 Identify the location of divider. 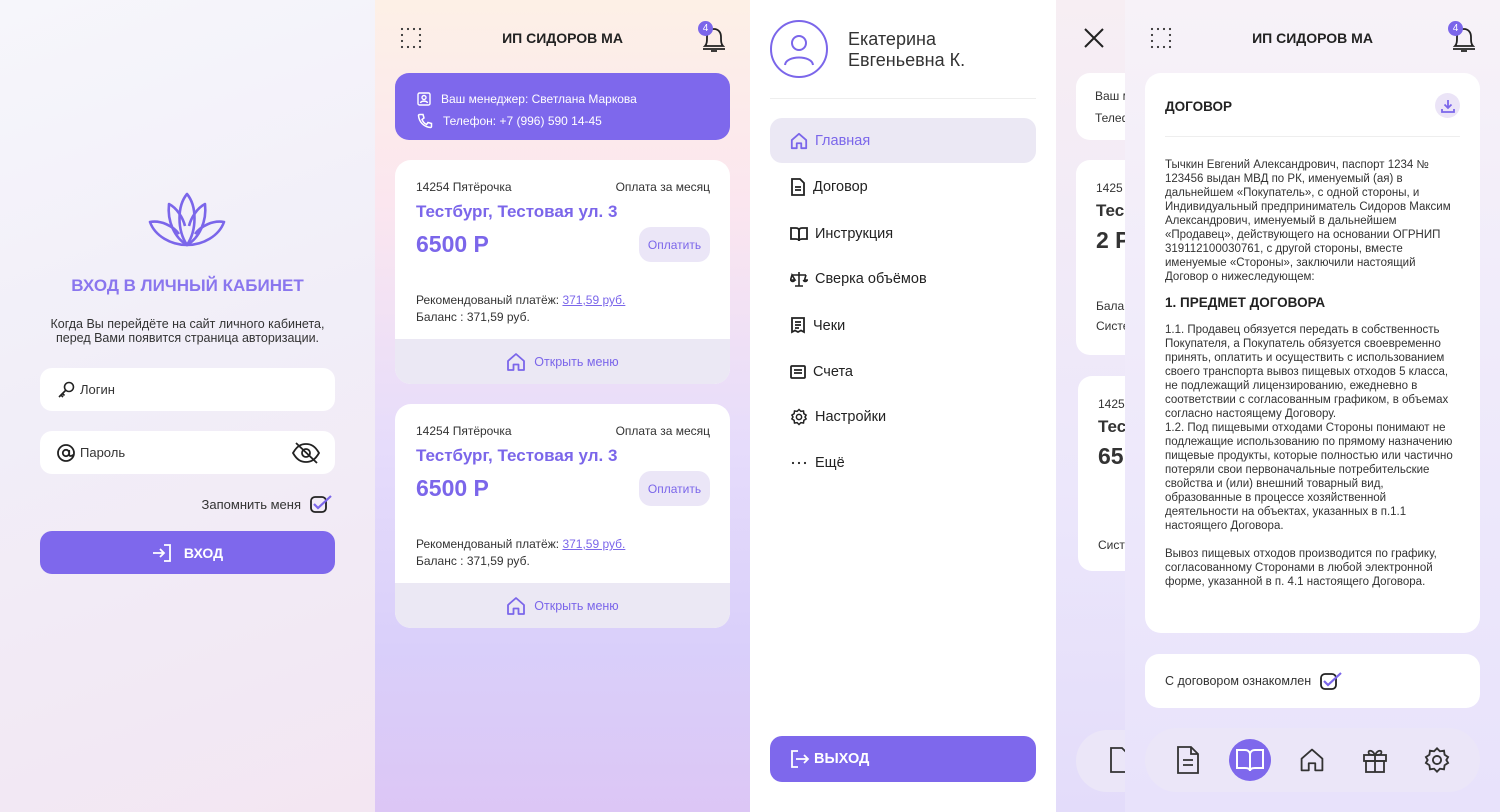
(1312, 136).